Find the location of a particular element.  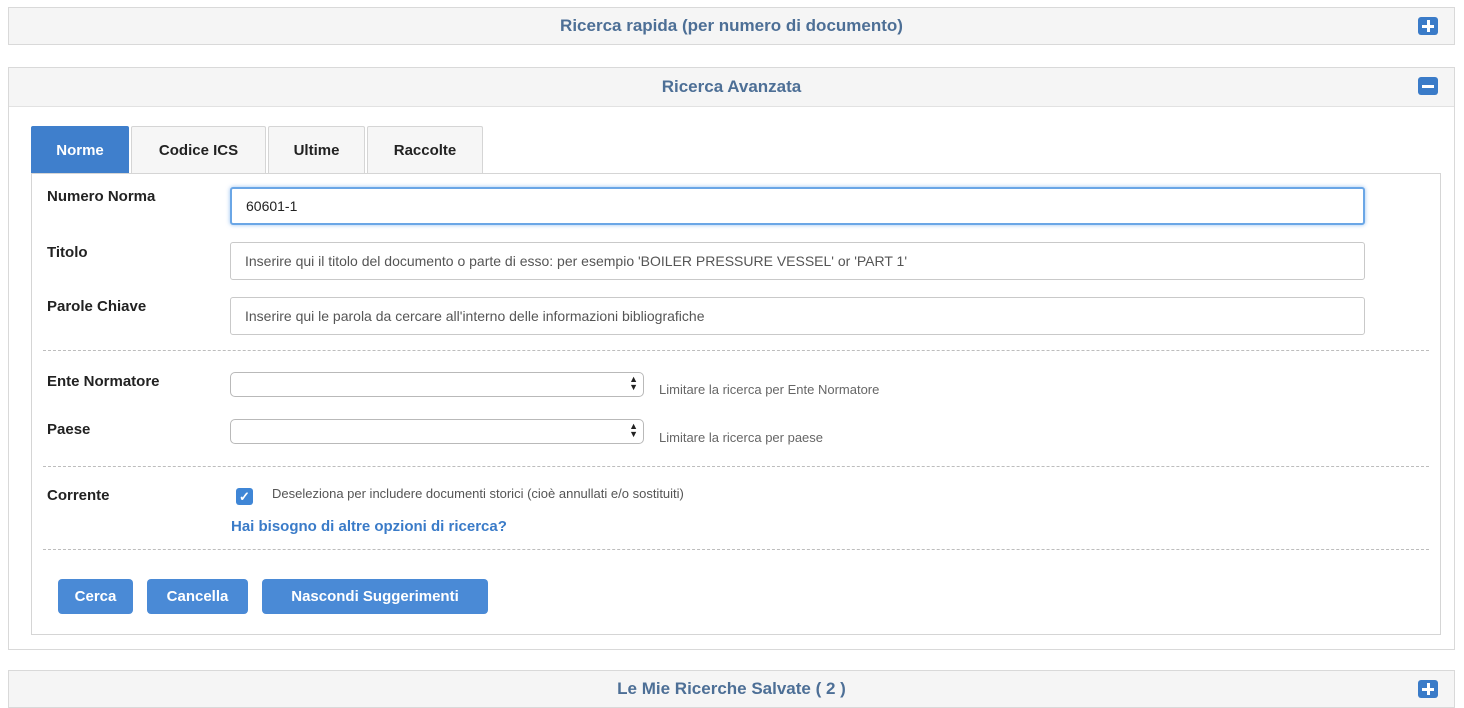

tab-raccolte: Raccolte is located at coordinates (425, 149).